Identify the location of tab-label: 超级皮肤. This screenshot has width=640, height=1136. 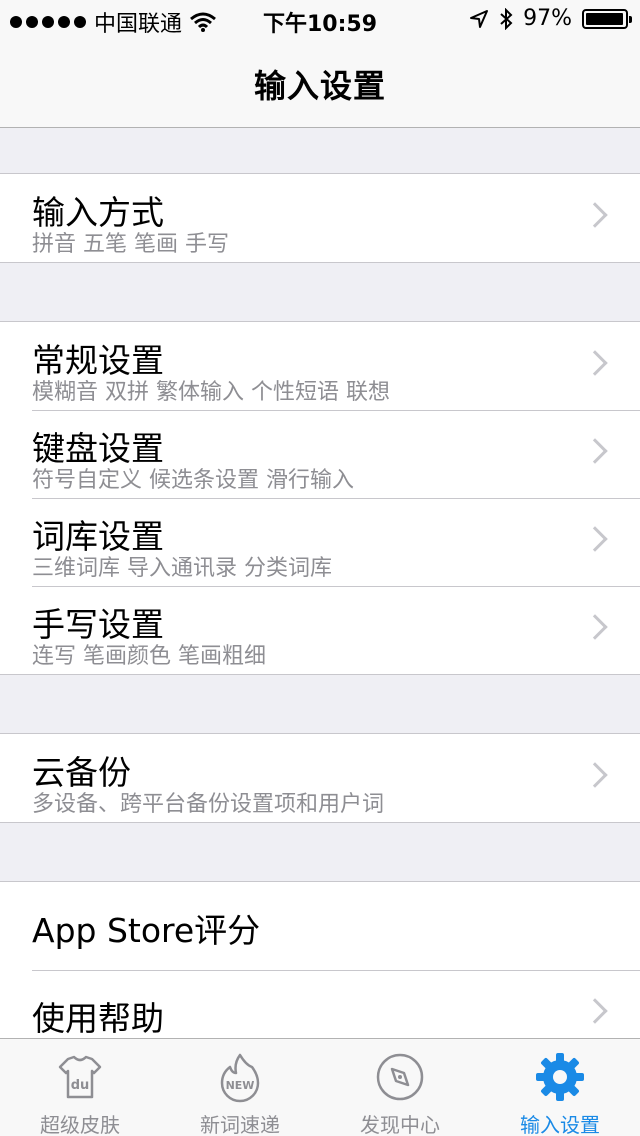
(80, 1124).